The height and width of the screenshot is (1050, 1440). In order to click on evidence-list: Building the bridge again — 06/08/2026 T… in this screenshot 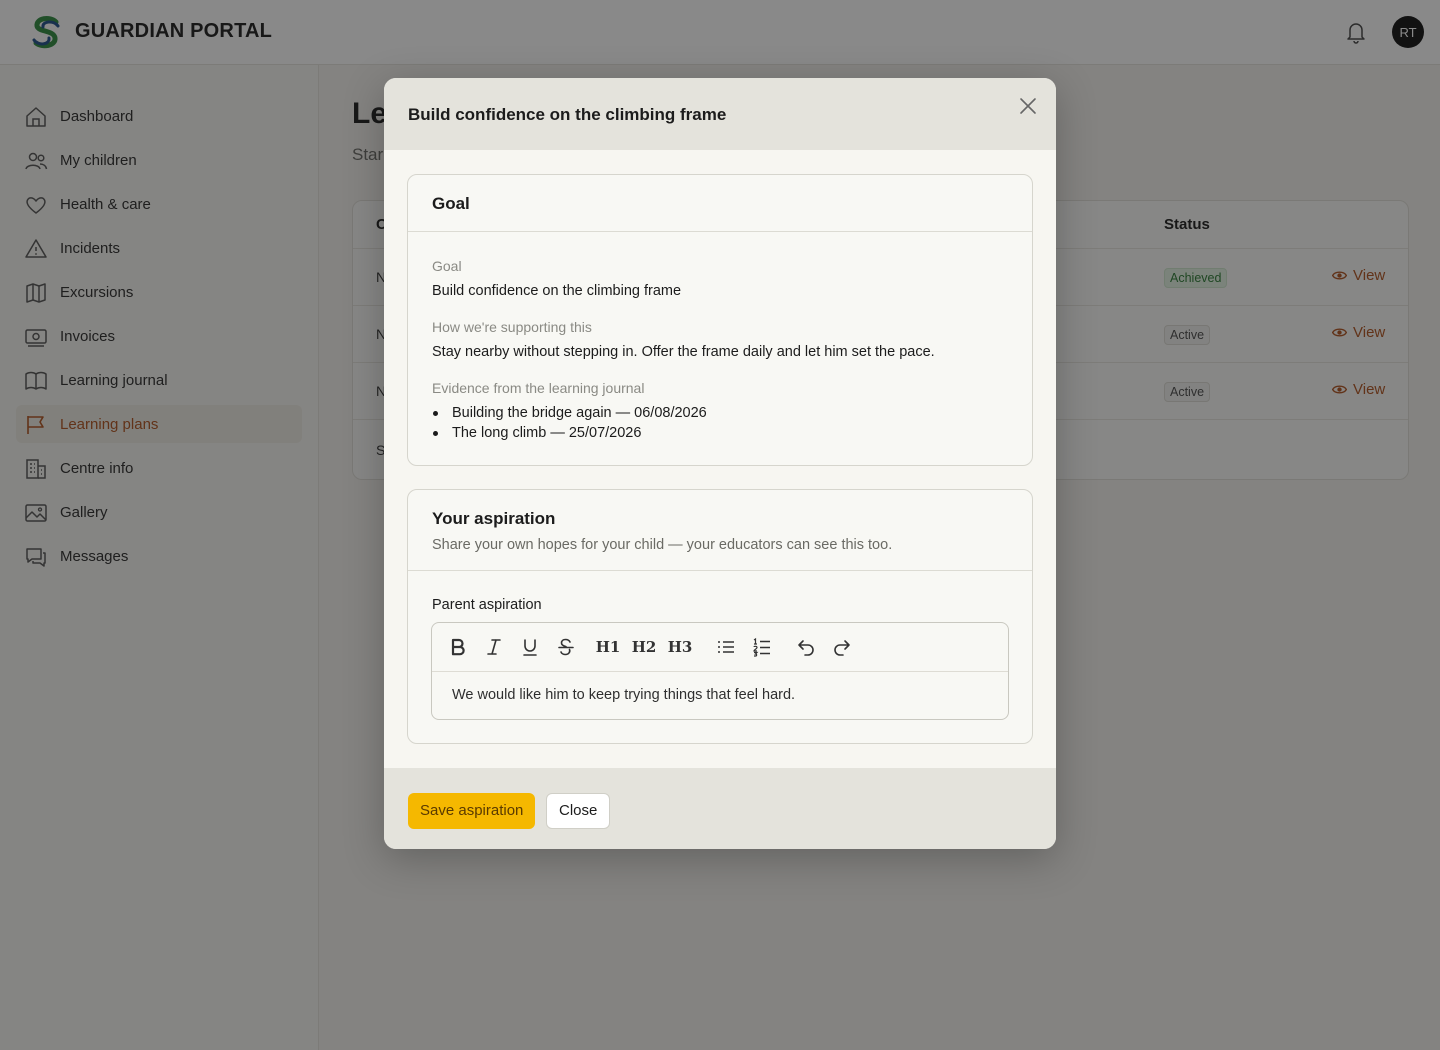, I will do `click(569, 423)`.